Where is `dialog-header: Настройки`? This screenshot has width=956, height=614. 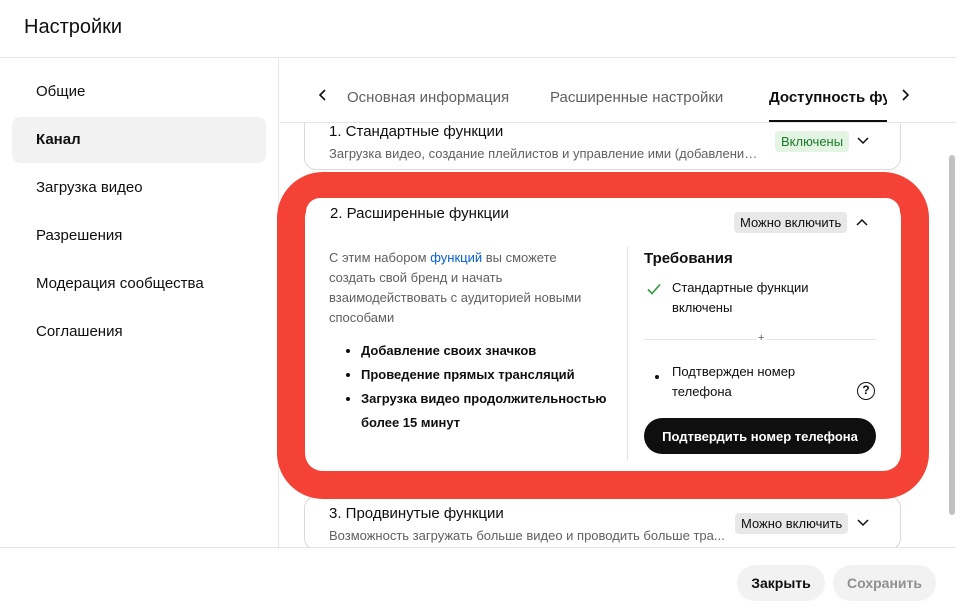
dialog-header: Настройки is located at coordinates (478, 29).